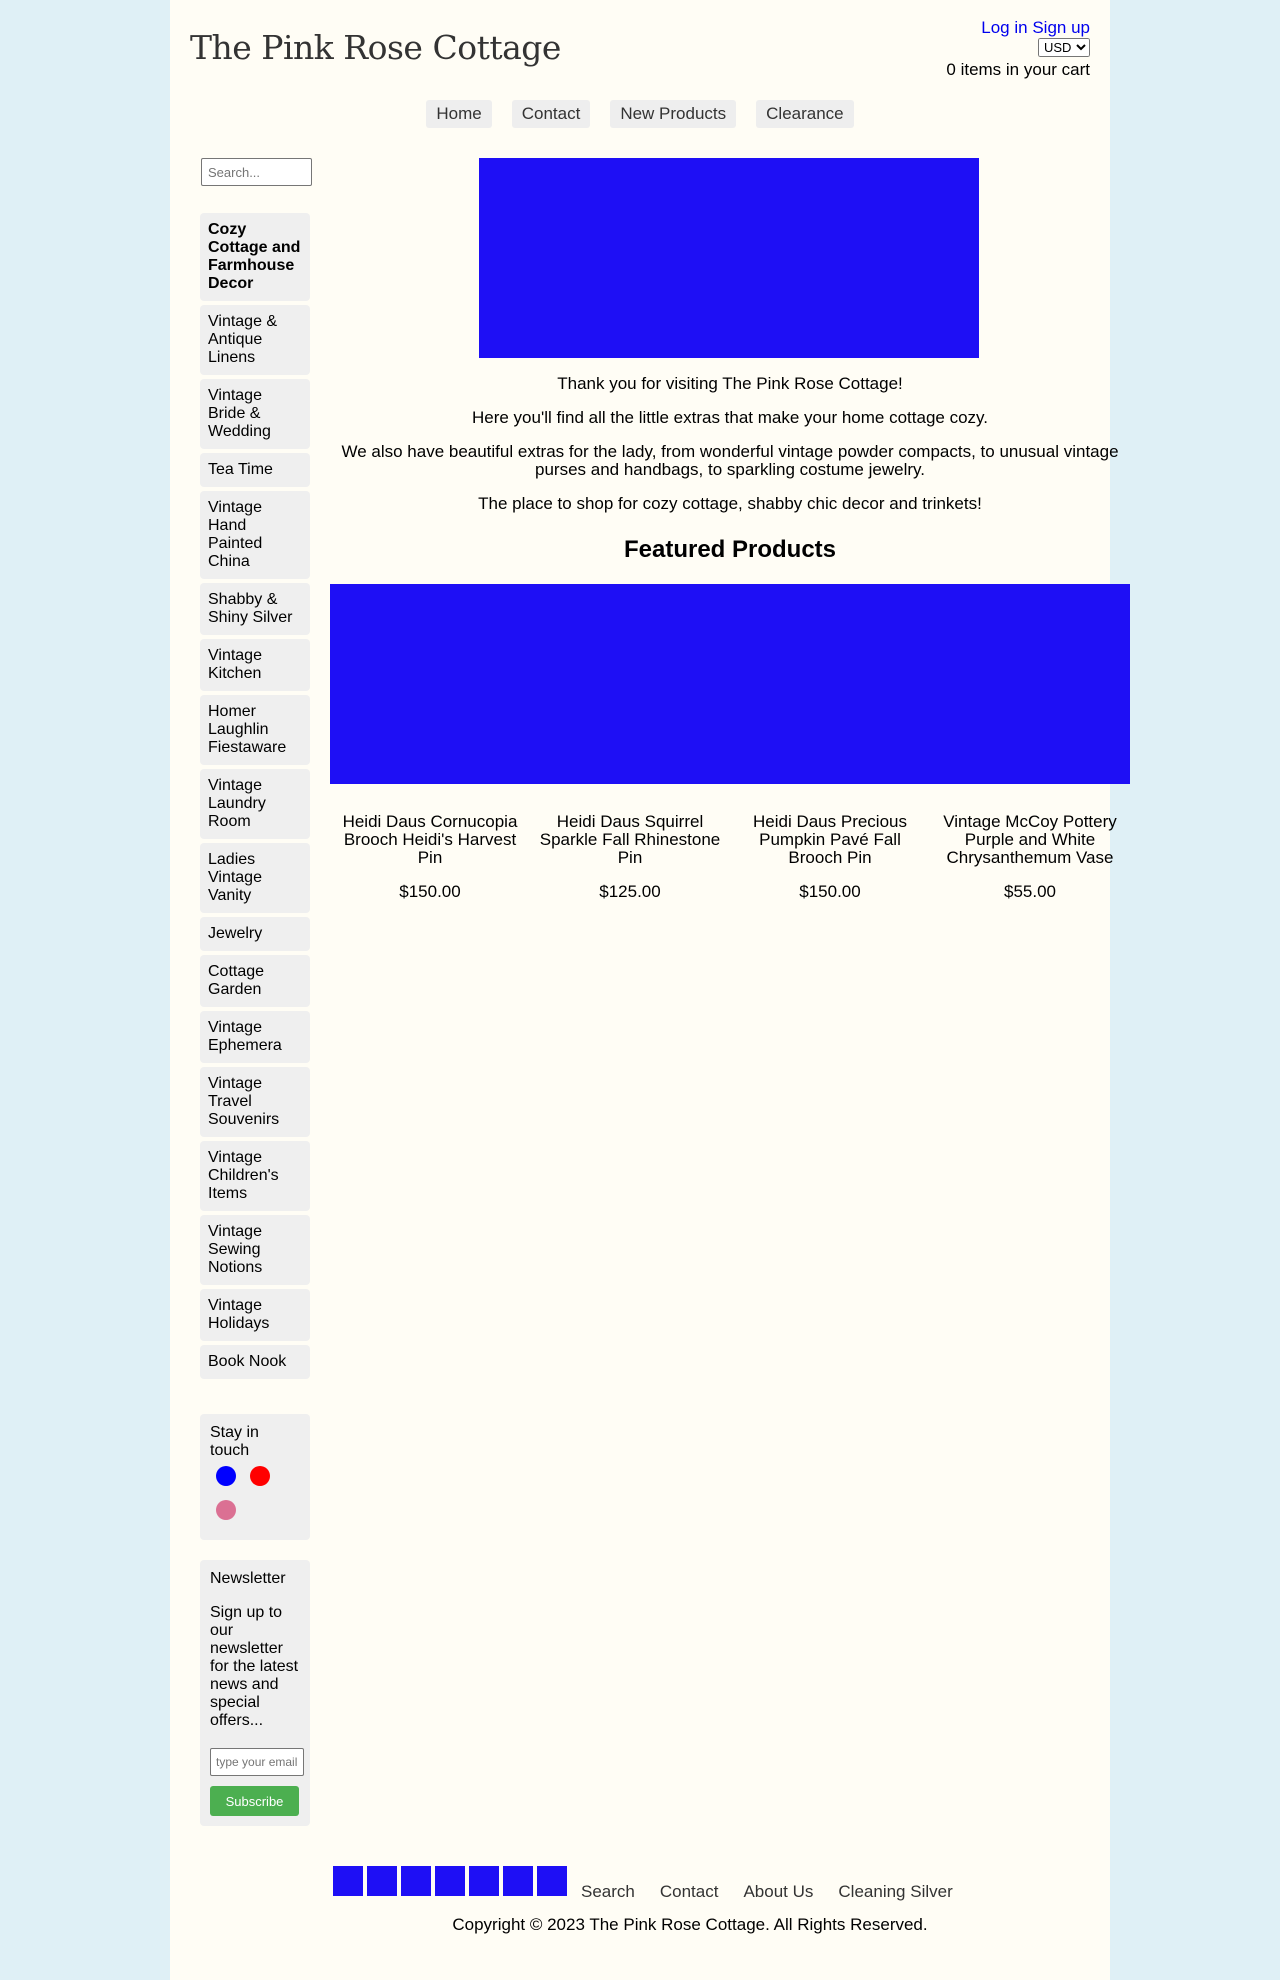  Describe the element at coordinates (673, 114) in the screenshot. I see `nav-new-products: New Products` at that location.